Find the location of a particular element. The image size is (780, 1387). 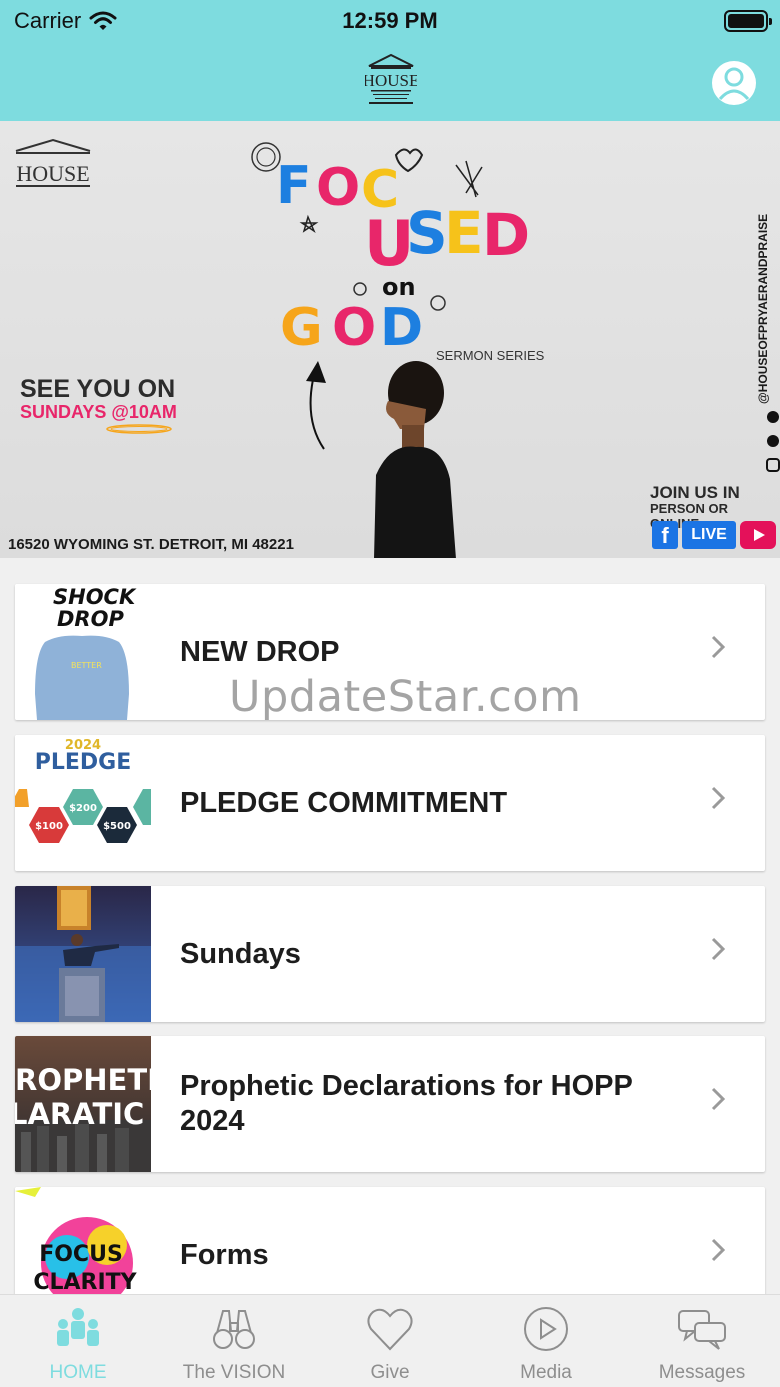

new-drop-thumbnail: SHOCK DROP BETTER is located at coordinates (83, 652).